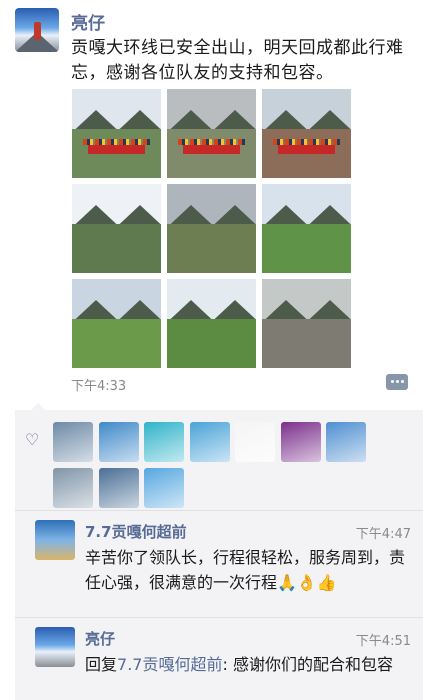 This screenshot has height=700, width=436. Describe the element at coordinates (32, 439) in the screenshot. I see `heart-icon: ♡` at that location.